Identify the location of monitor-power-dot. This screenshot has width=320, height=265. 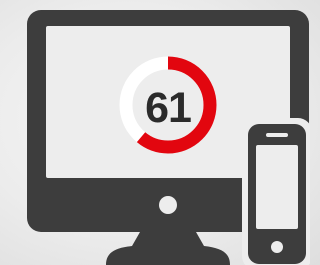
(168, 205).